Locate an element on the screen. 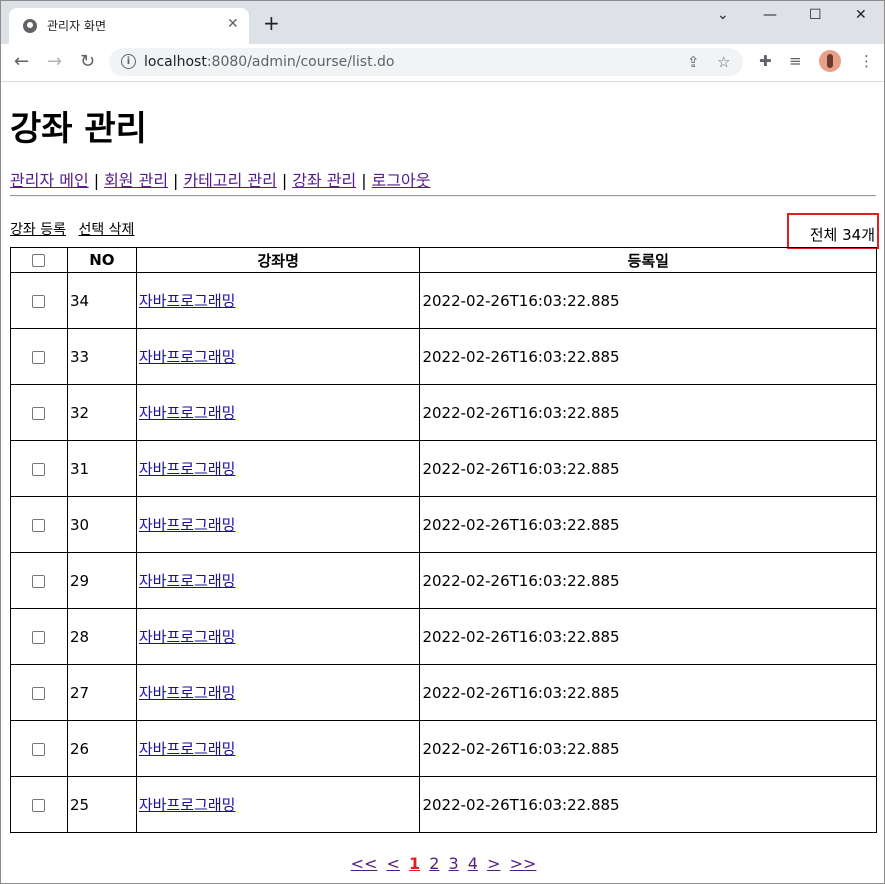  url-text: localhost:8080/admin/course/list.do is located at coordinates (269, 62).